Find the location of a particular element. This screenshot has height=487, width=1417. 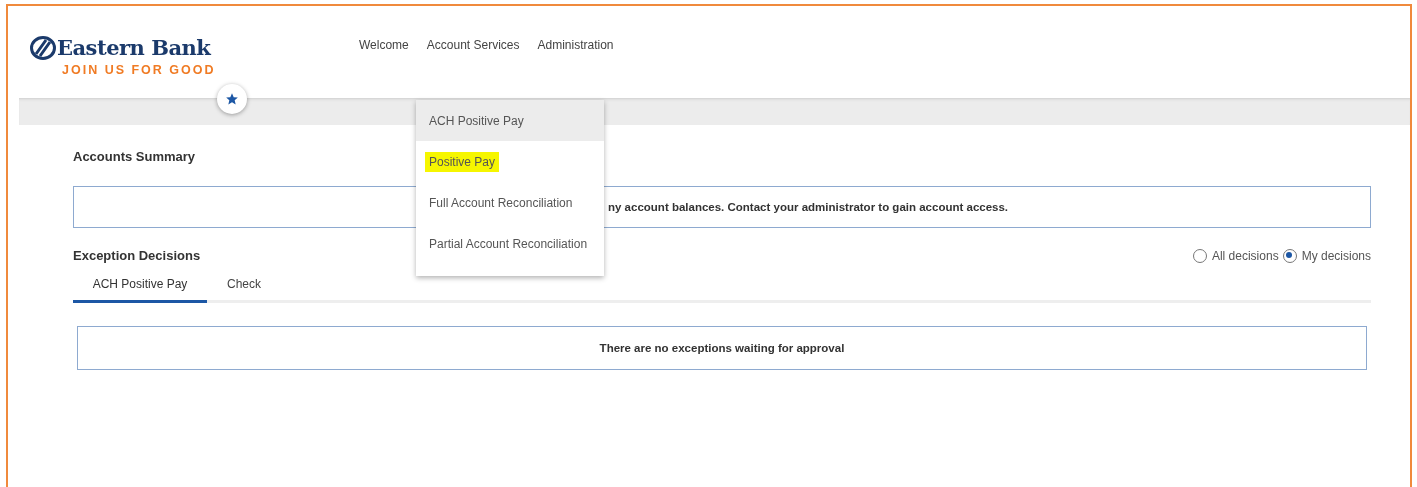

logo-tagline: JOIN US FOR GOOD is located at coordinates (139, 70).